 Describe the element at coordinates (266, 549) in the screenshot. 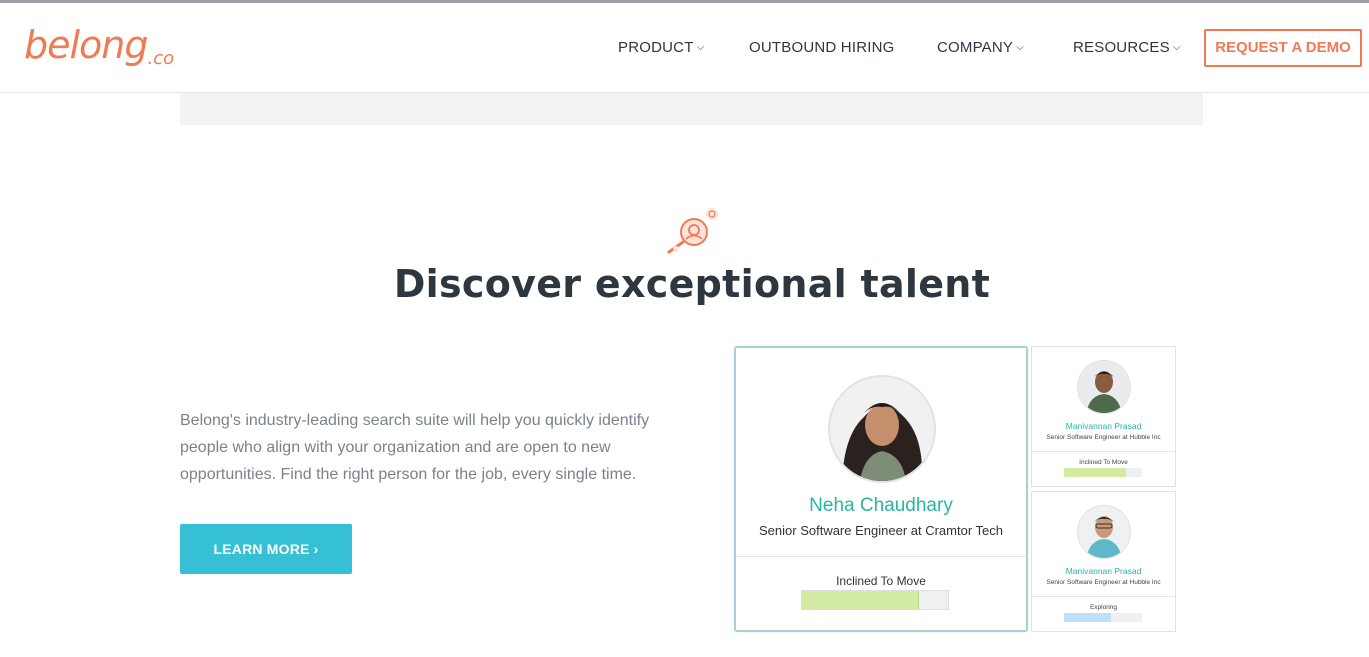

I see `learn-more-button: LEARN MORE ›` at that location.